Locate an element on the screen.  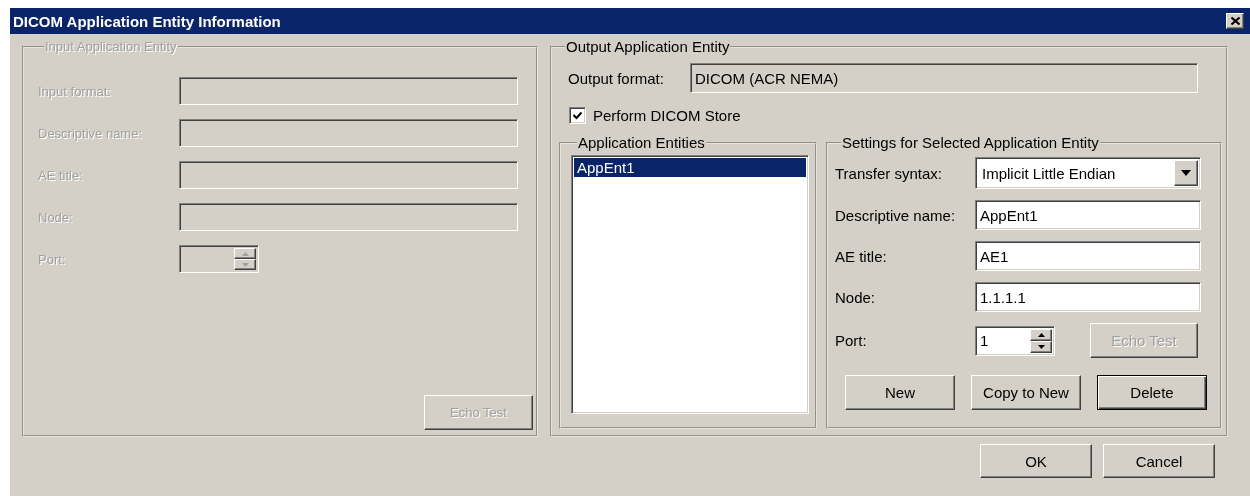
checkbox is located at coordinates (577, 115).